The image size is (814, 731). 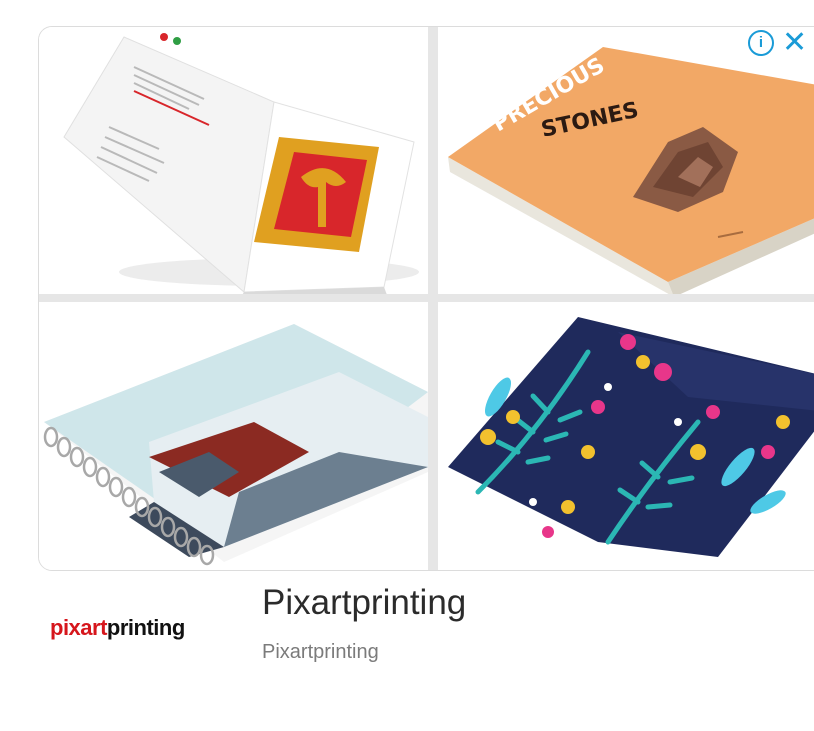 I want to click on advertiser-display-url: Pixartprinting, so click(x=320, y=652).